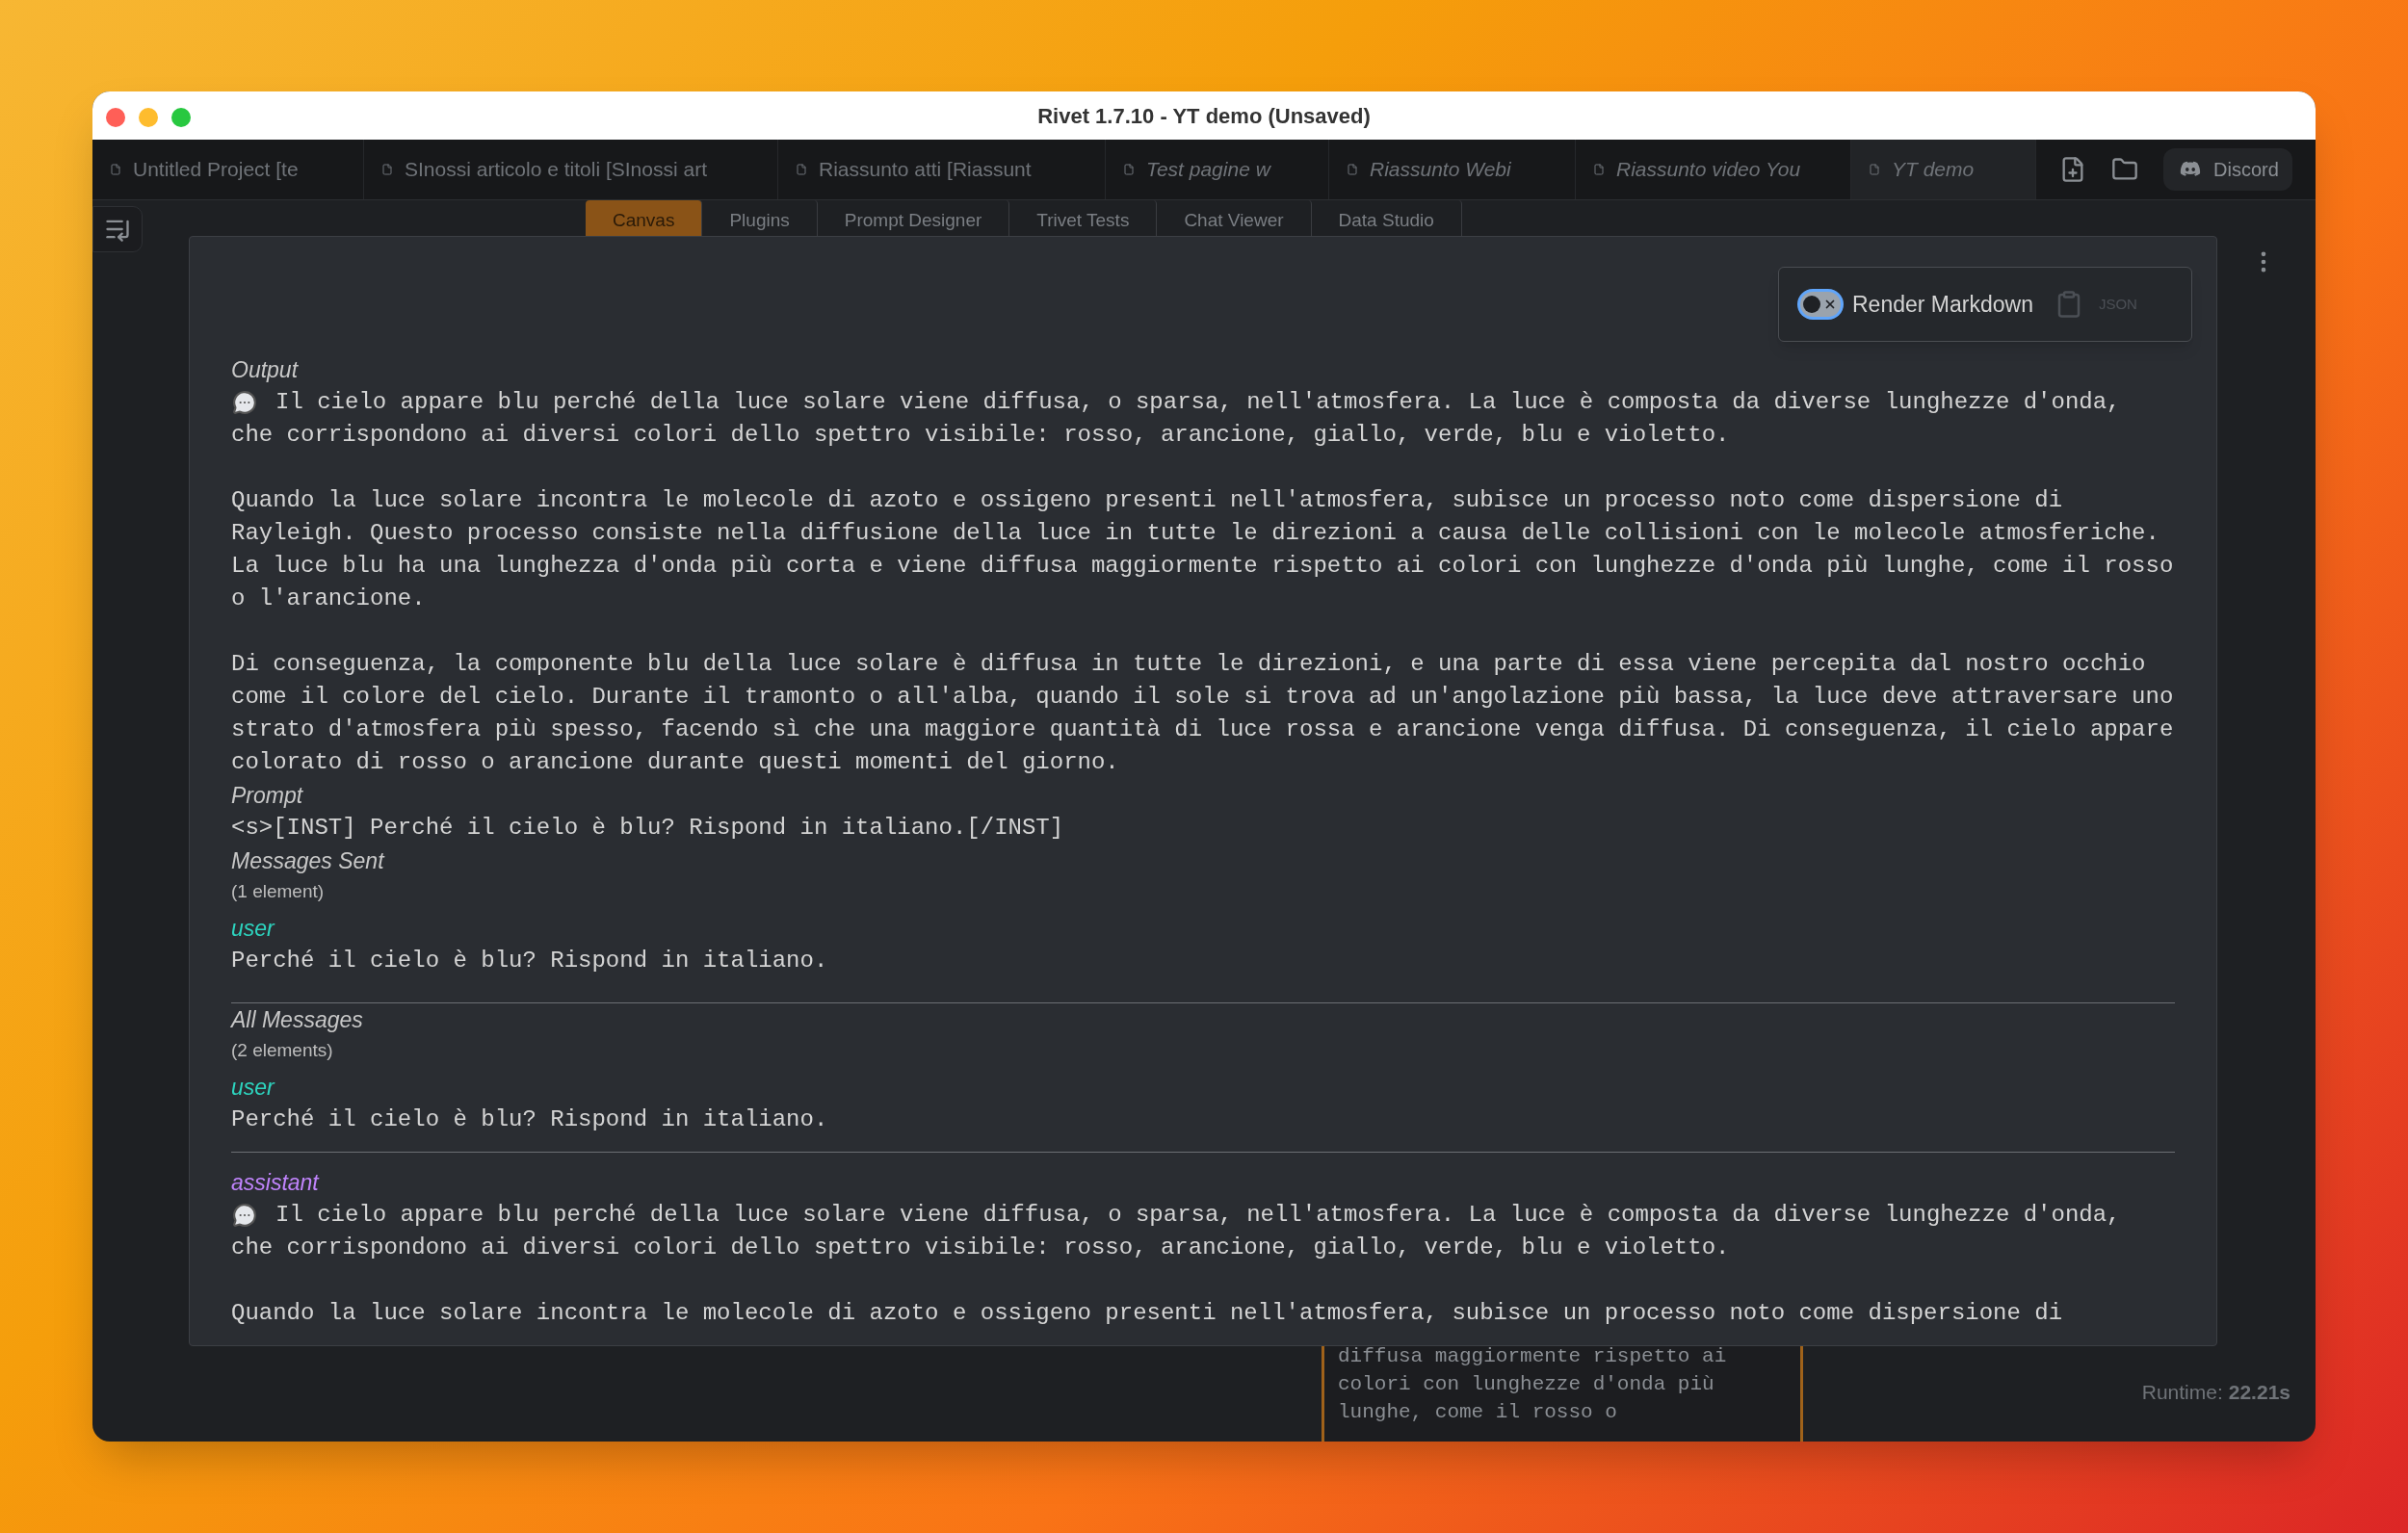 This screenshot has width=2408, height=1533. What do you see at coordinates (1943, 169) in the screenshot?
I see `project-tab: YT demo` at bounding box center [1943, 169].